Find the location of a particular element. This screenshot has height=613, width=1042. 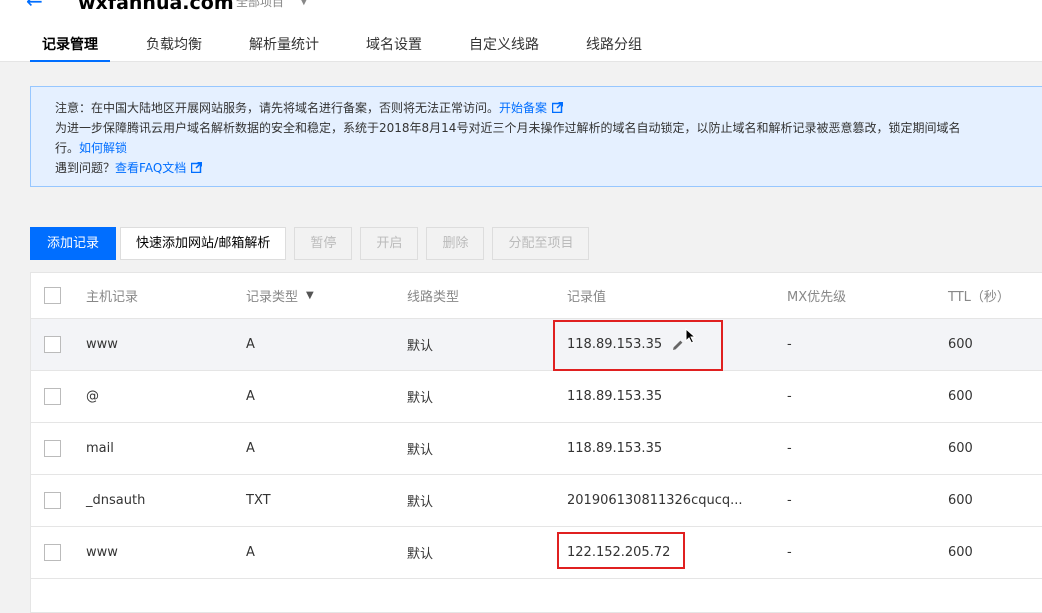

mouse-cursor-icon is located at coordinates (690, 336).